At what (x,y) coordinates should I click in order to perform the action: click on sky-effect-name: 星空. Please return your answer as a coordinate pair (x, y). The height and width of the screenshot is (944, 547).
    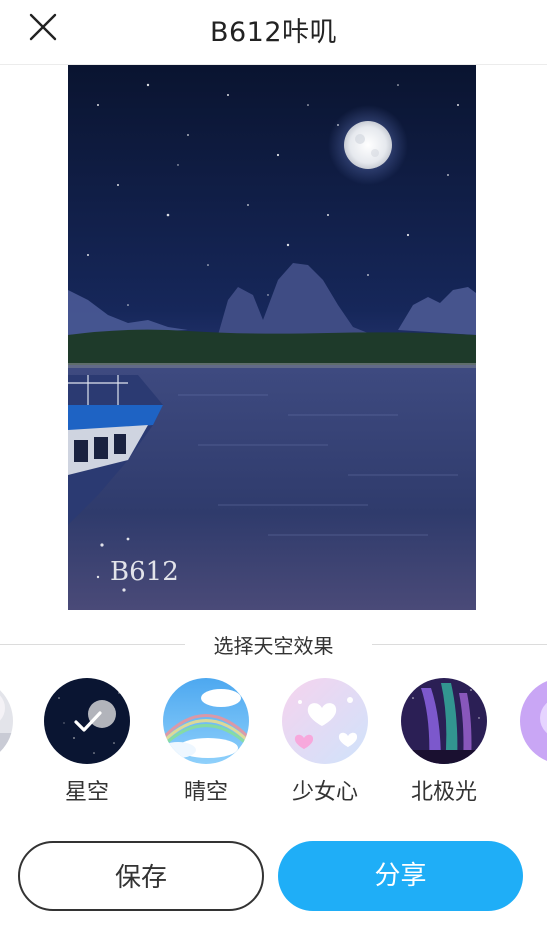
    Looking at the image, I should click on (86, 792).